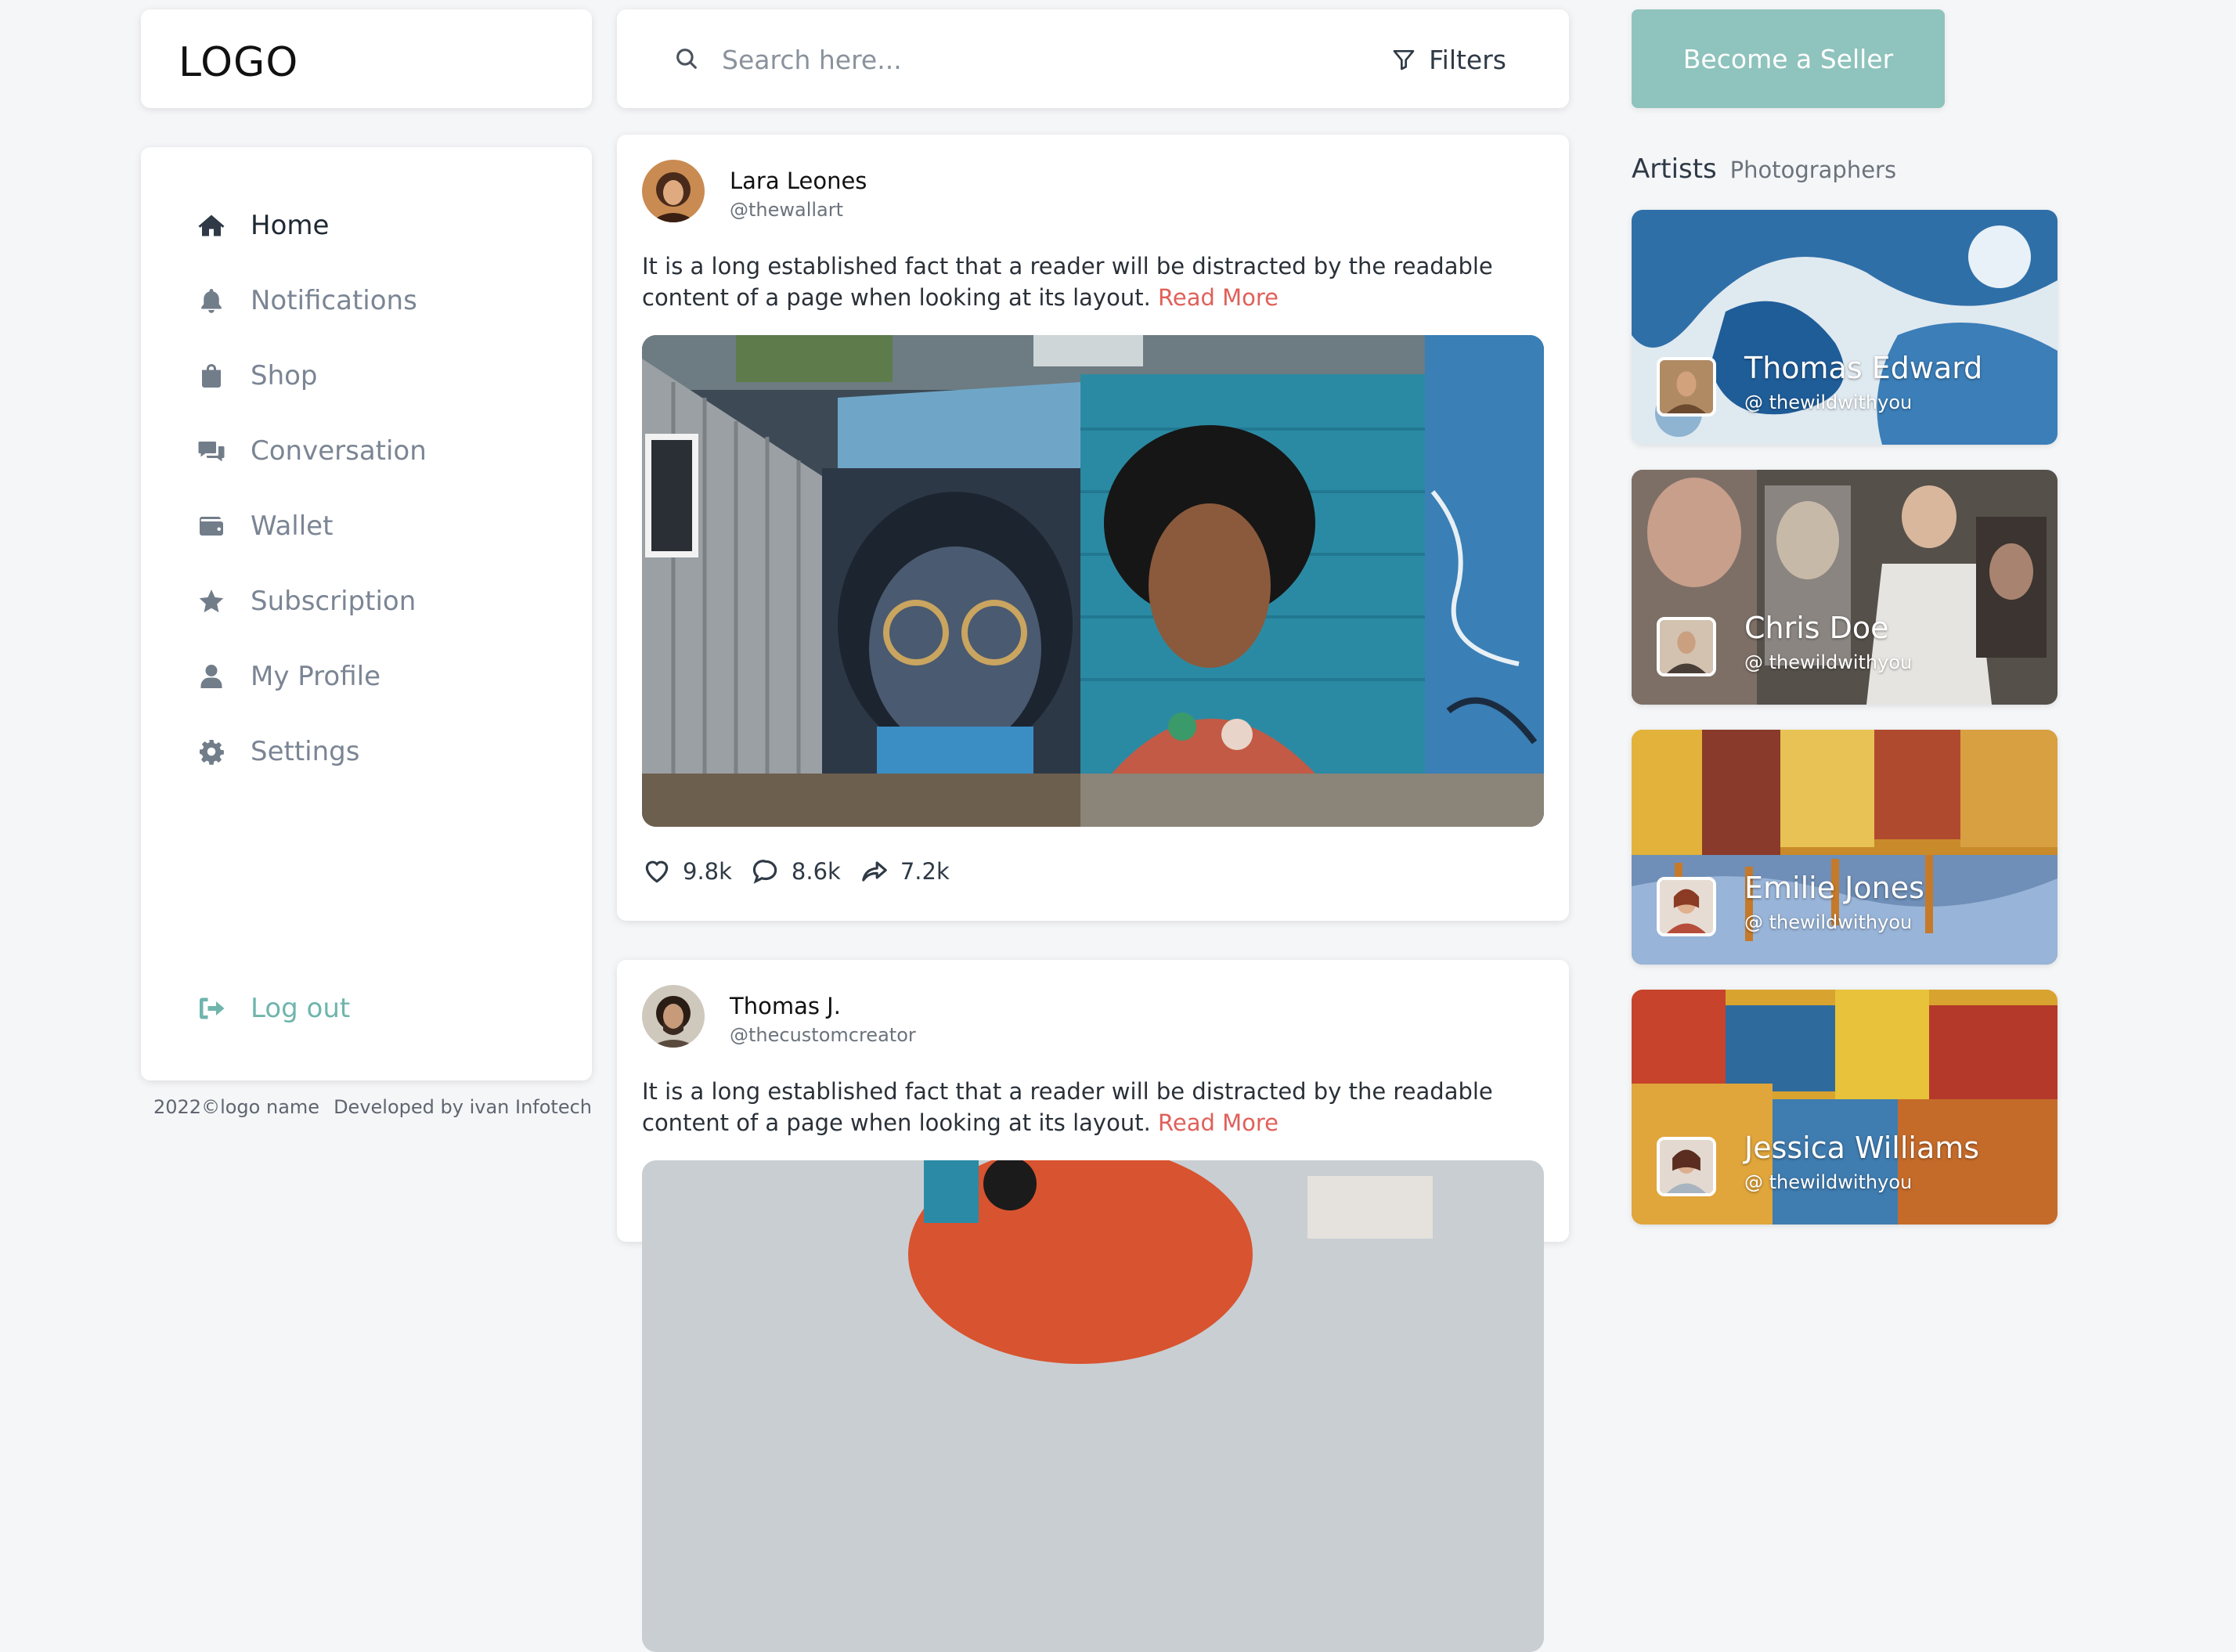 This screenshot has width=2236, height=1652. I want to click on artist-name: Emilie Jones, so click(1834, 888).